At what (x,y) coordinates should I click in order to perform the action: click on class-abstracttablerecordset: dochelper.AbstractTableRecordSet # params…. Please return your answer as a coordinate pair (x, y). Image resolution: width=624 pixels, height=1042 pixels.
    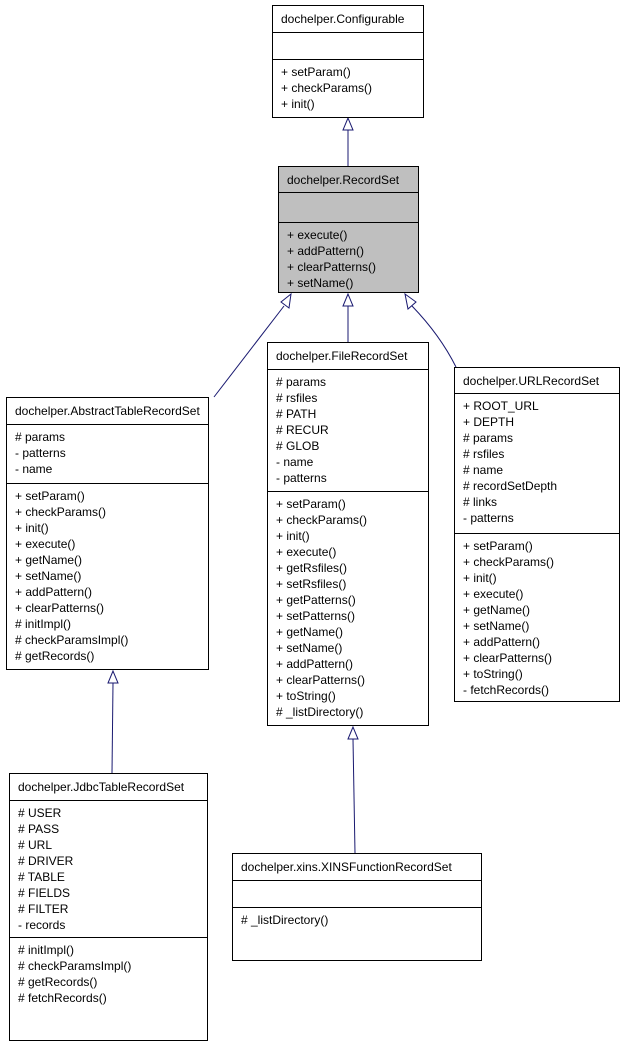
    Looking at the image, I should click on (107, 533).